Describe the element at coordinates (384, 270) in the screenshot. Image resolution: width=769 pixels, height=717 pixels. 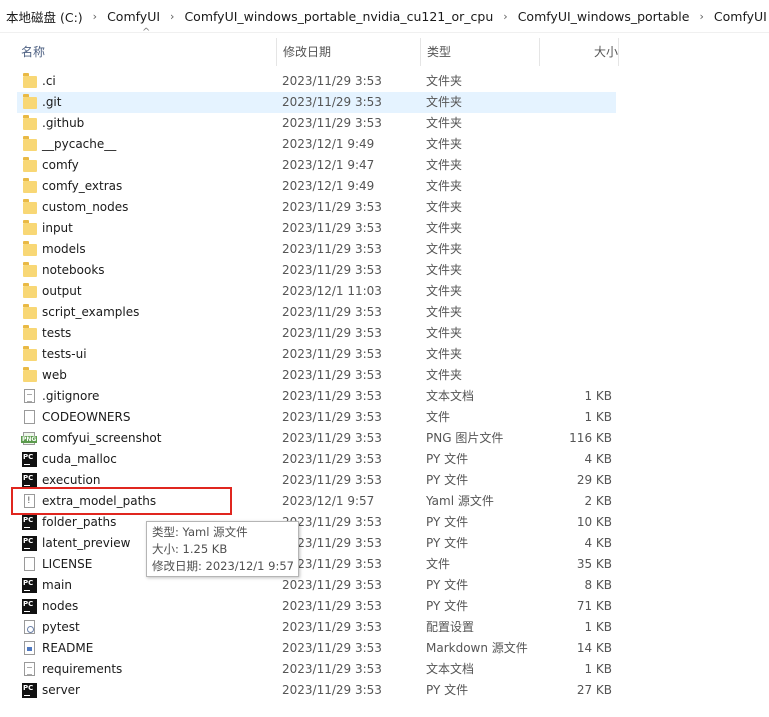
I see `file-row: notebooks 2023/11/29 3:53 文件夹` at that location.